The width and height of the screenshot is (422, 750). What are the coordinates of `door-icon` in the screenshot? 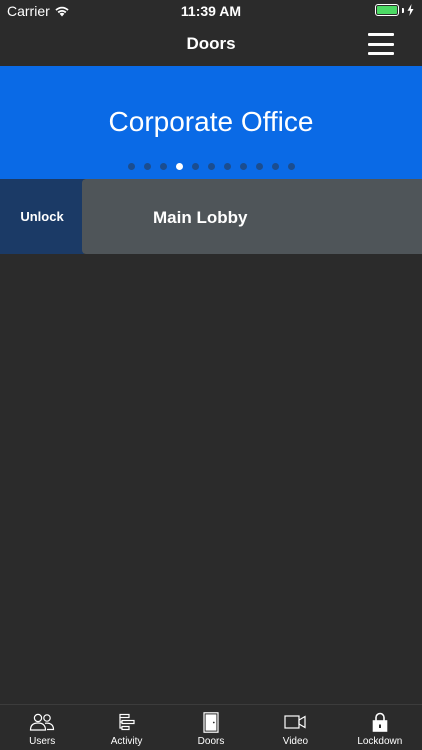 It's located at (211, 722).